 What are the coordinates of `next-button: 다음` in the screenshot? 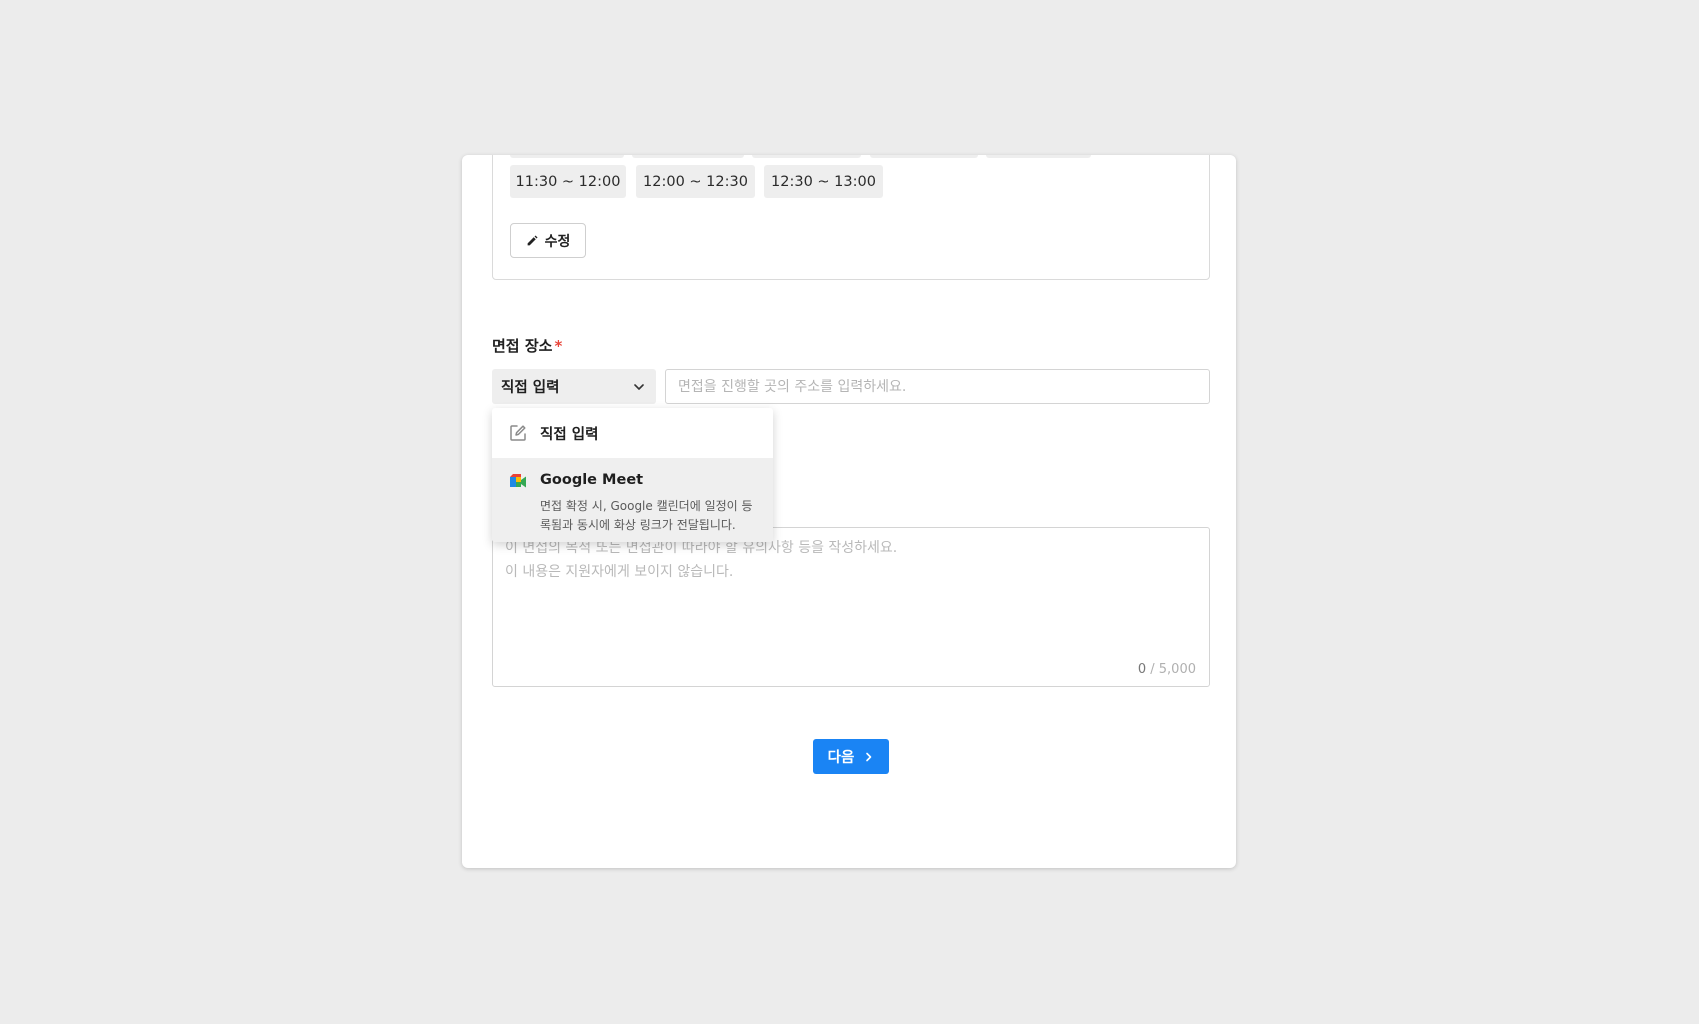 It's located at (851, 756).